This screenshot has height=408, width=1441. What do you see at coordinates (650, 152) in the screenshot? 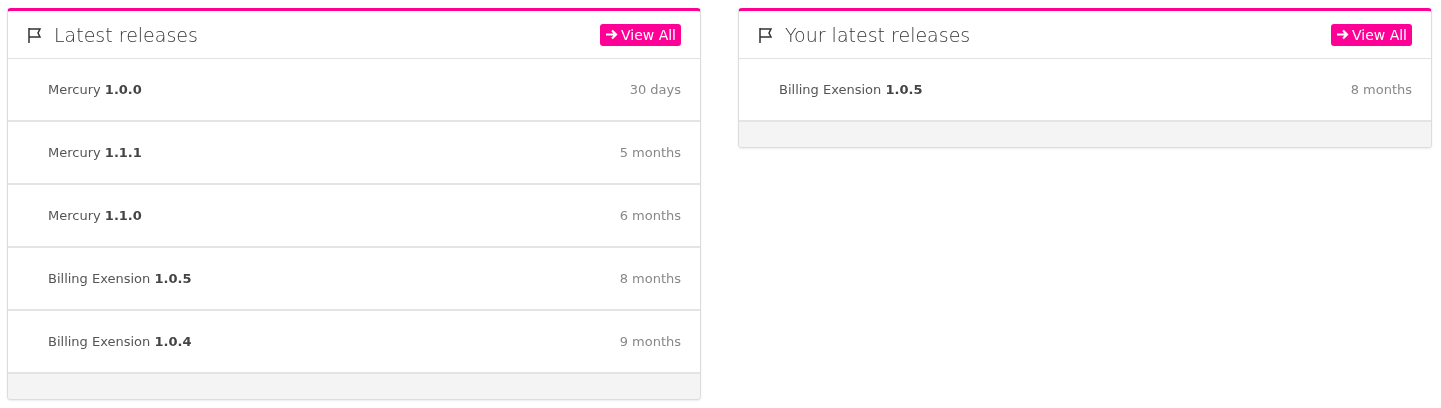
I see `release-age: 5 months` at bounding box center [650, 152].